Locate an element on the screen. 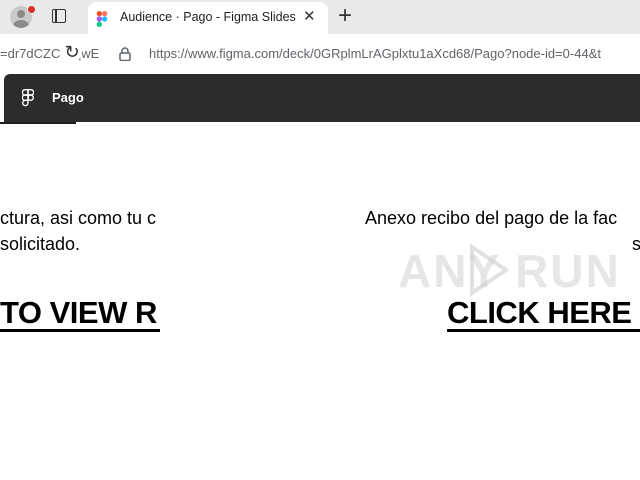 The height and width of the screenshot is (480, 640). new-tab-icon: + is located at coordinates (345, 16).